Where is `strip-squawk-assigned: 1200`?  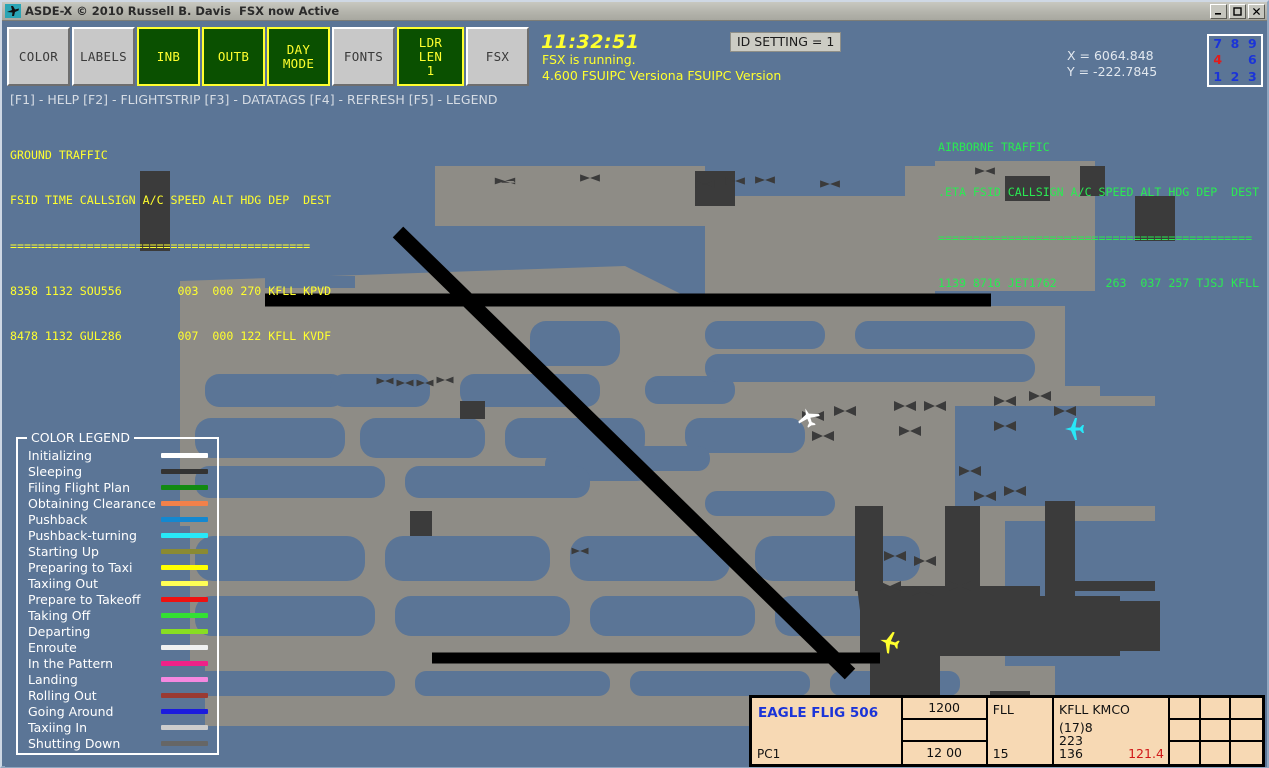
strip-squawk-assigned: 1200 is located at coordinates (944, 709).